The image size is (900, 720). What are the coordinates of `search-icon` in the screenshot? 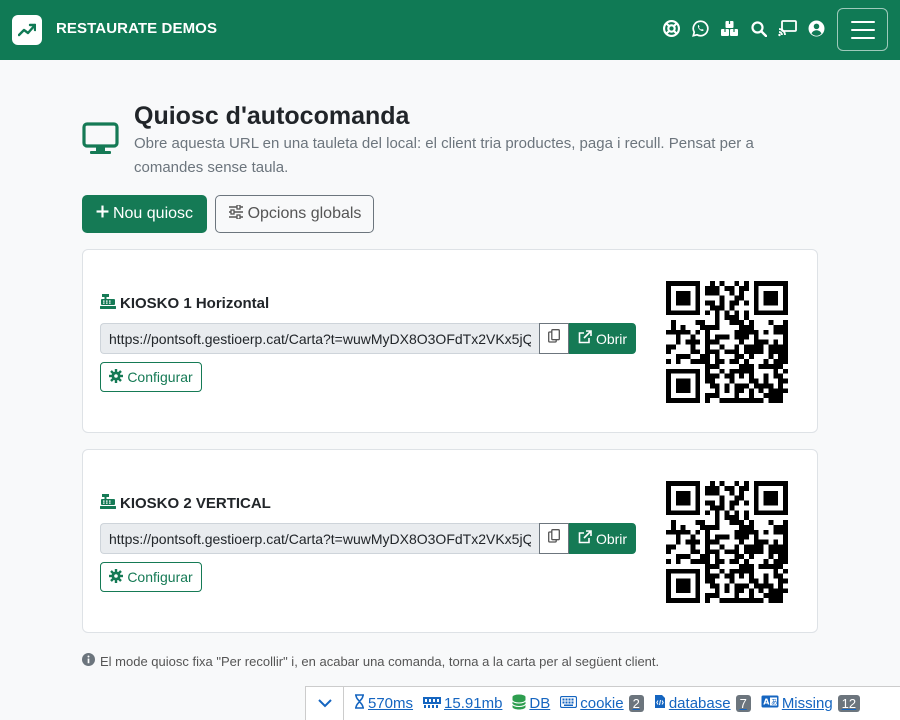 It's located at (758, 28).